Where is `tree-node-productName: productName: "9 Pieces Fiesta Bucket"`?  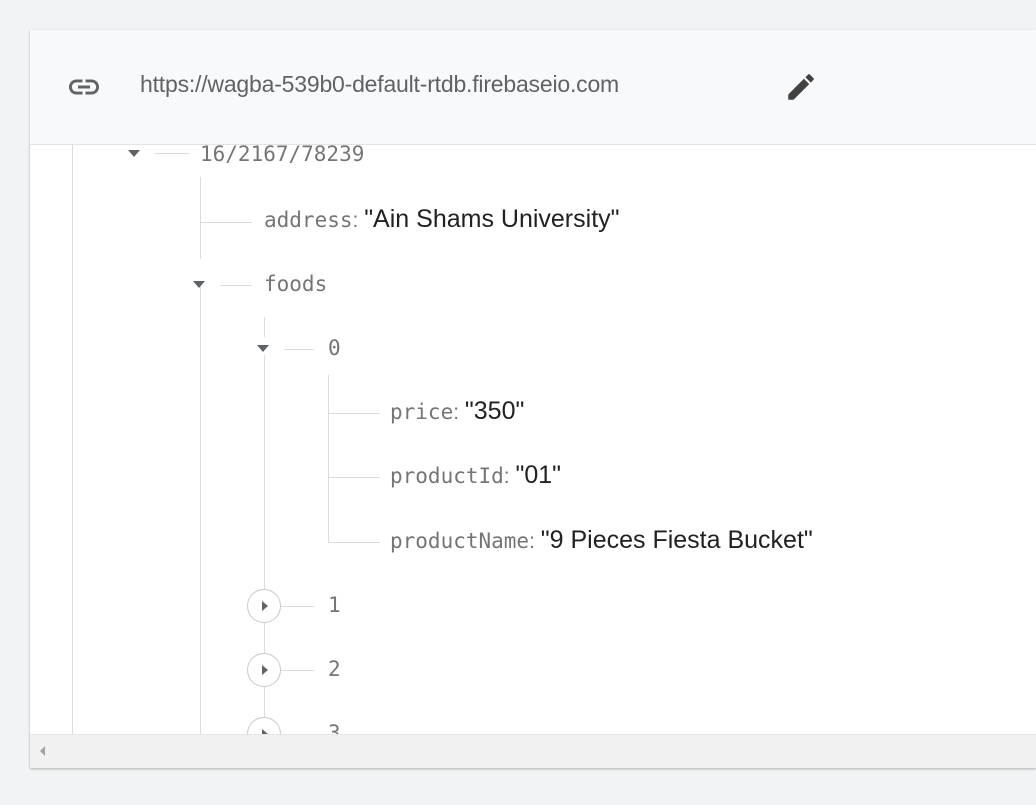 tree-node-productName: productName: "9 Pieces Fiesta Bucket" is located at coordinates (601, 541).